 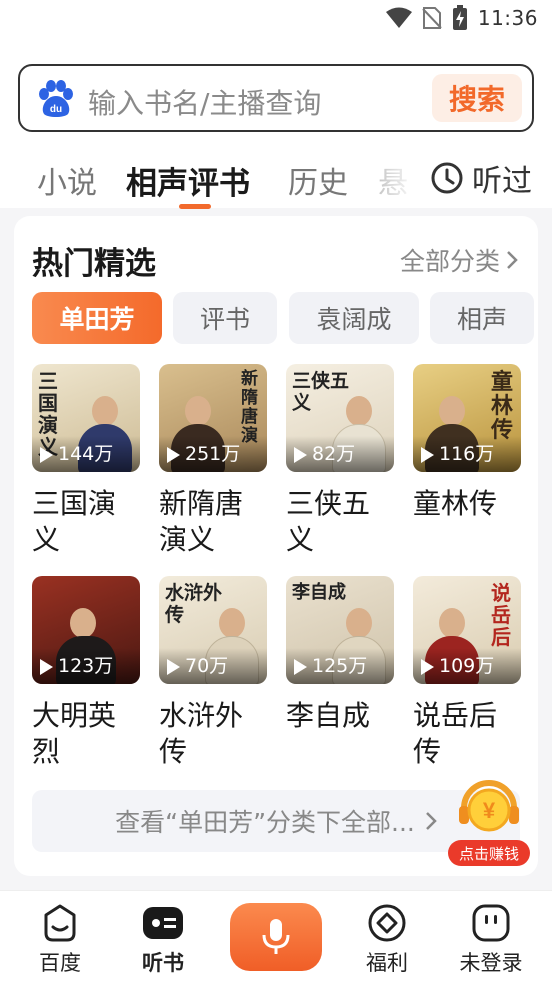 I want to click on book-item: 123万 大明英烈, so click(x=87, y=673).